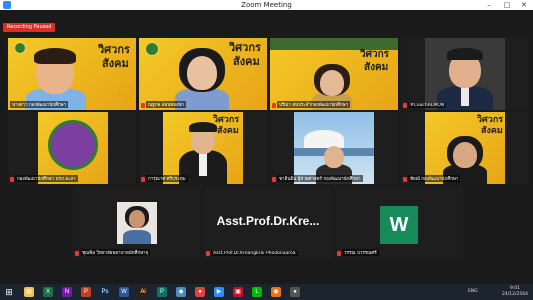 This screenshot has height=300, width=533. I want to click on illustrator-taskbar-icon: Ai, so click(143, 292).